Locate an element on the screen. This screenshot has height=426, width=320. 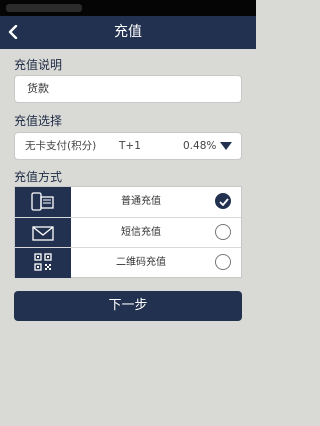
method-name: 二维码充值 is located at coordinates (141, 262).